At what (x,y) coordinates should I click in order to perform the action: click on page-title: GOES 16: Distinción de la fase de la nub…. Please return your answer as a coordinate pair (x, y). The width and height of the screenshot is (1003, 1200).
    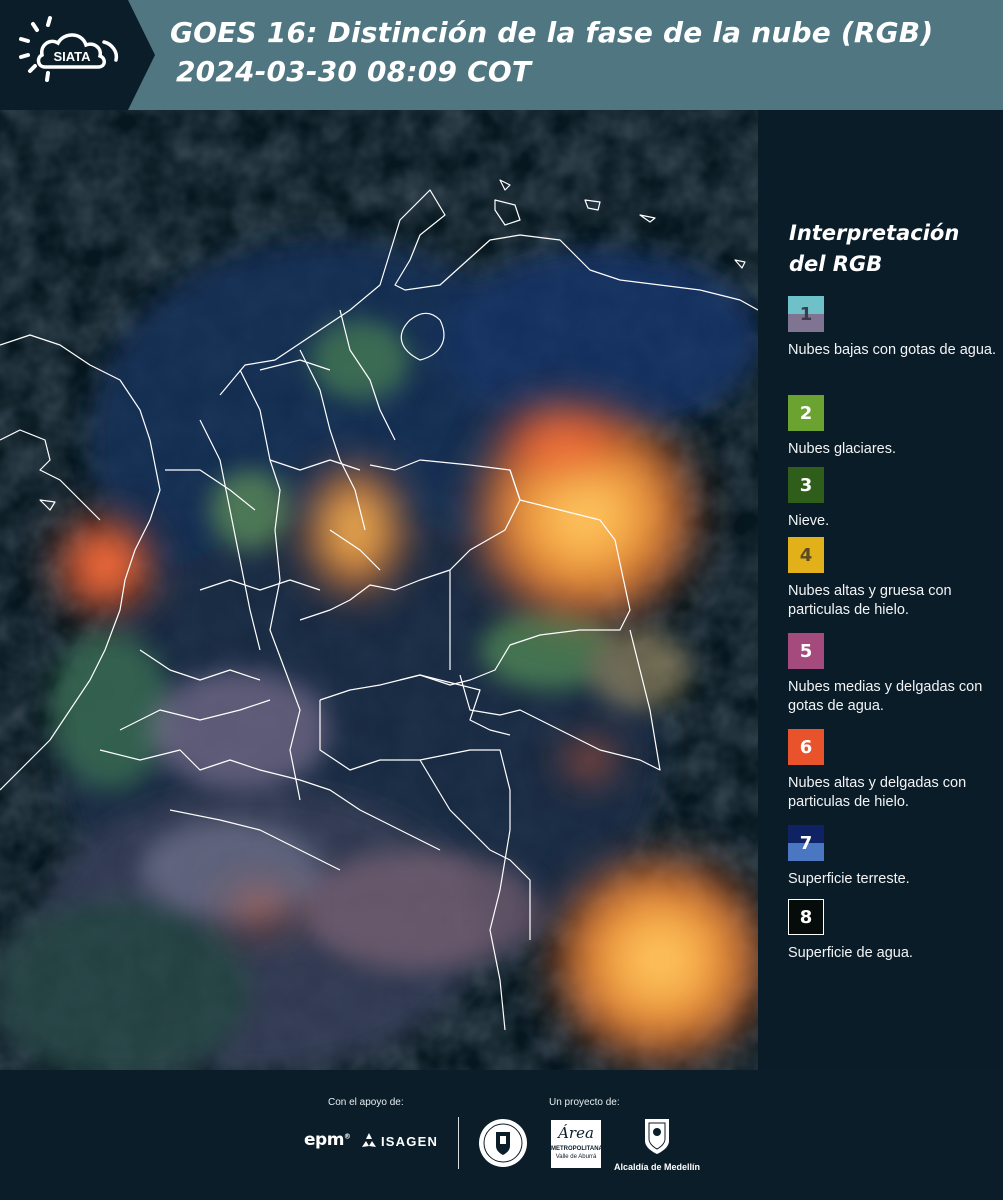
    Looking at the image, I should click on (552, 32).